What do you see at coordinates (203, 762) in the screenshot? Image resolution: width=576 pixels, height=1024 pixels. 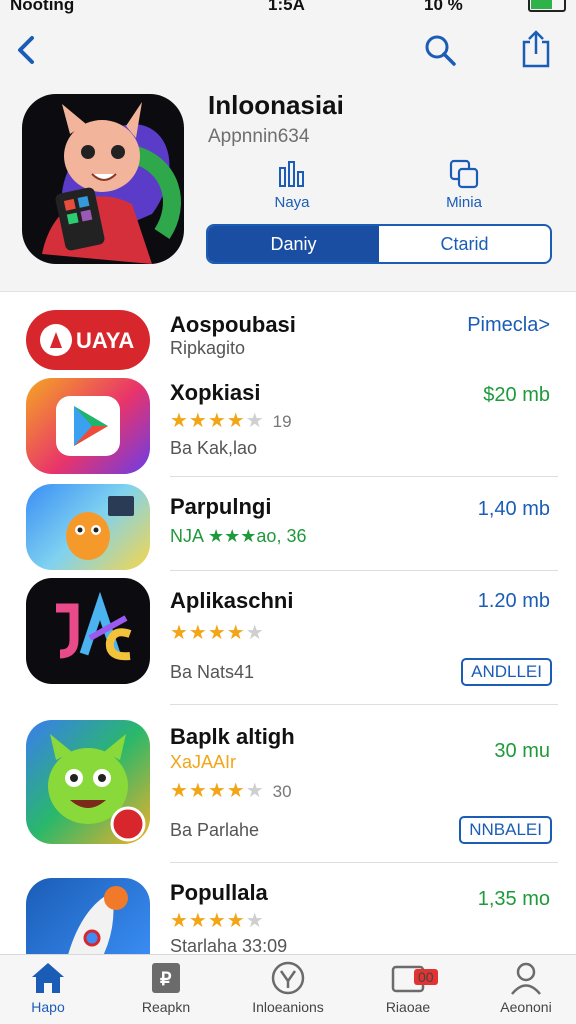 I see `app-tagline: XaJAAIr` at bounding box center [203, 762].